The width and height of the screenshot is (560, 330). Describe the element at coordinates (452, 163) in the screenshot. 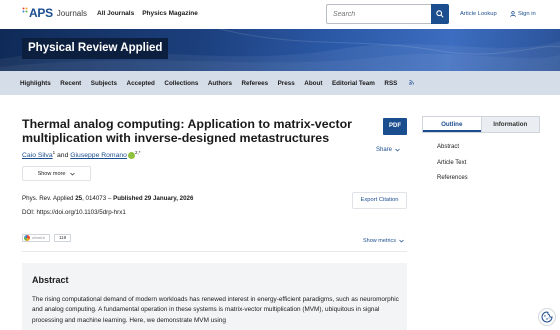

I see `outline-item-article-text: Article Text` at that location.